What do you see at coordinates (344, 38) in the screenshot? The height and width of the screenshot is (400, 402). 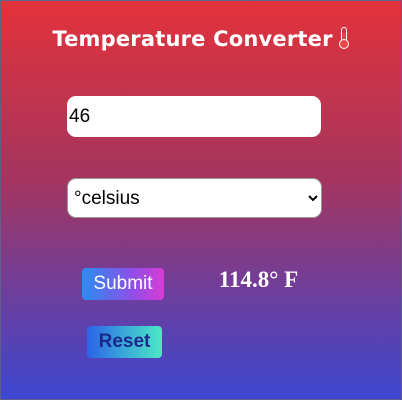 I see `thermometer-icon` at bounding box center [344, 38].